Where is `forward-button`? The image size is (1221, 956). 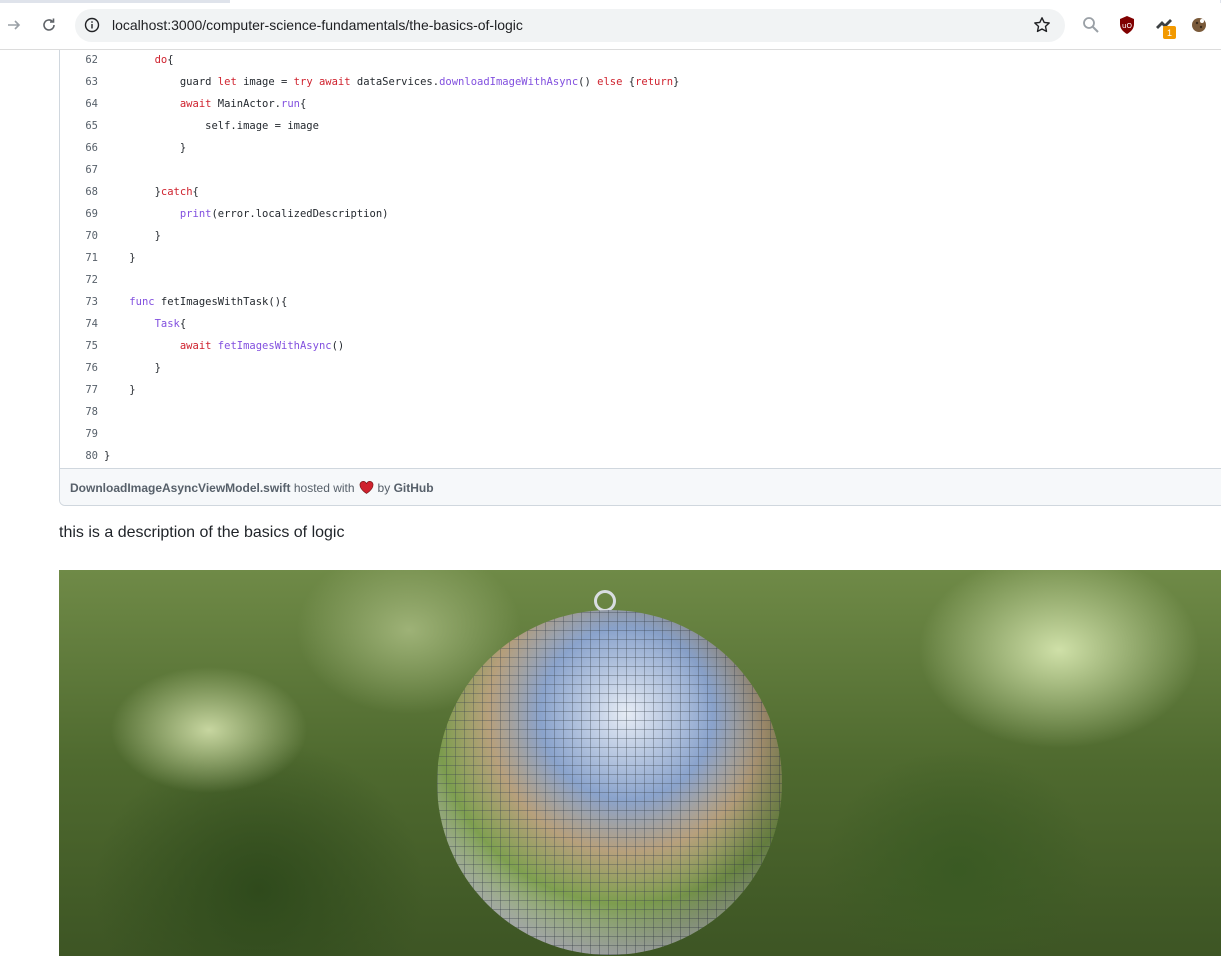 forward-button is located at coordinates (14, 25).